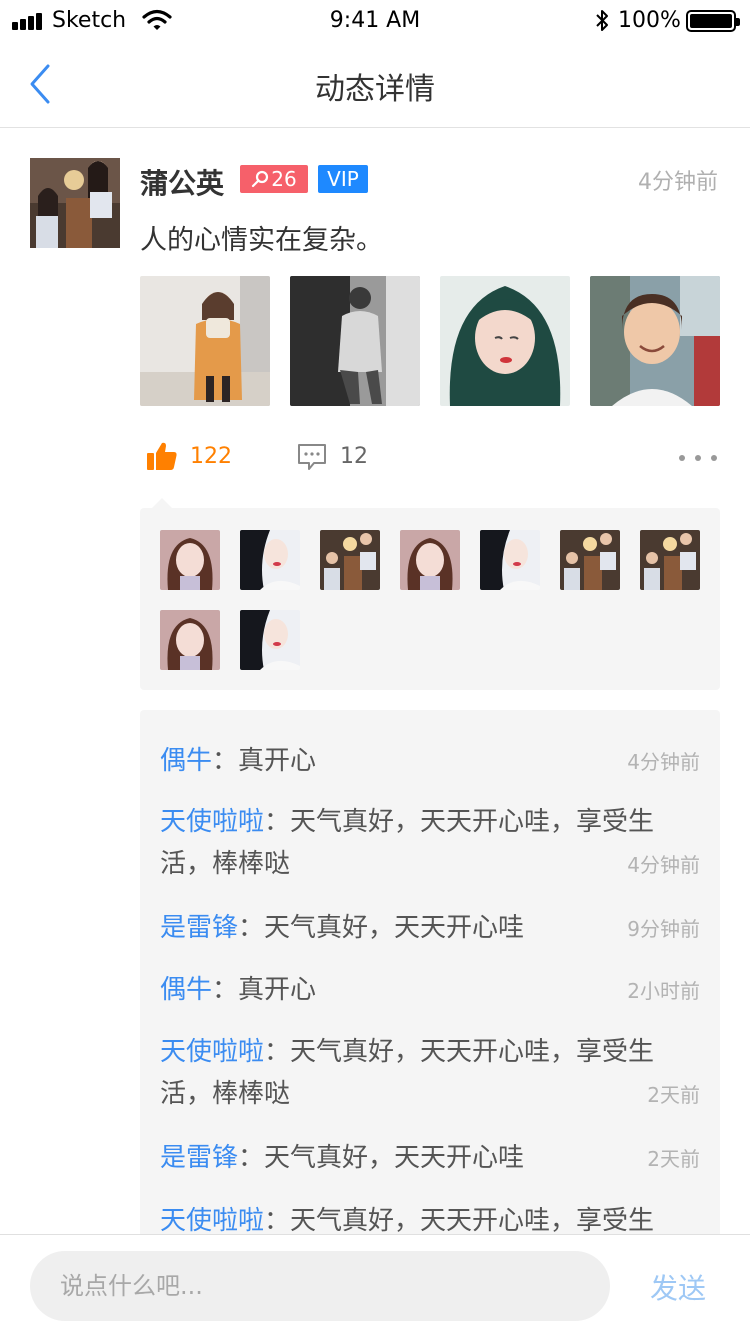 This screenshot has width=750, height=1334. I want to click on comment-item: 是雷锋：天气真好，天天开心哇 9分钟前, so click(430, 928).